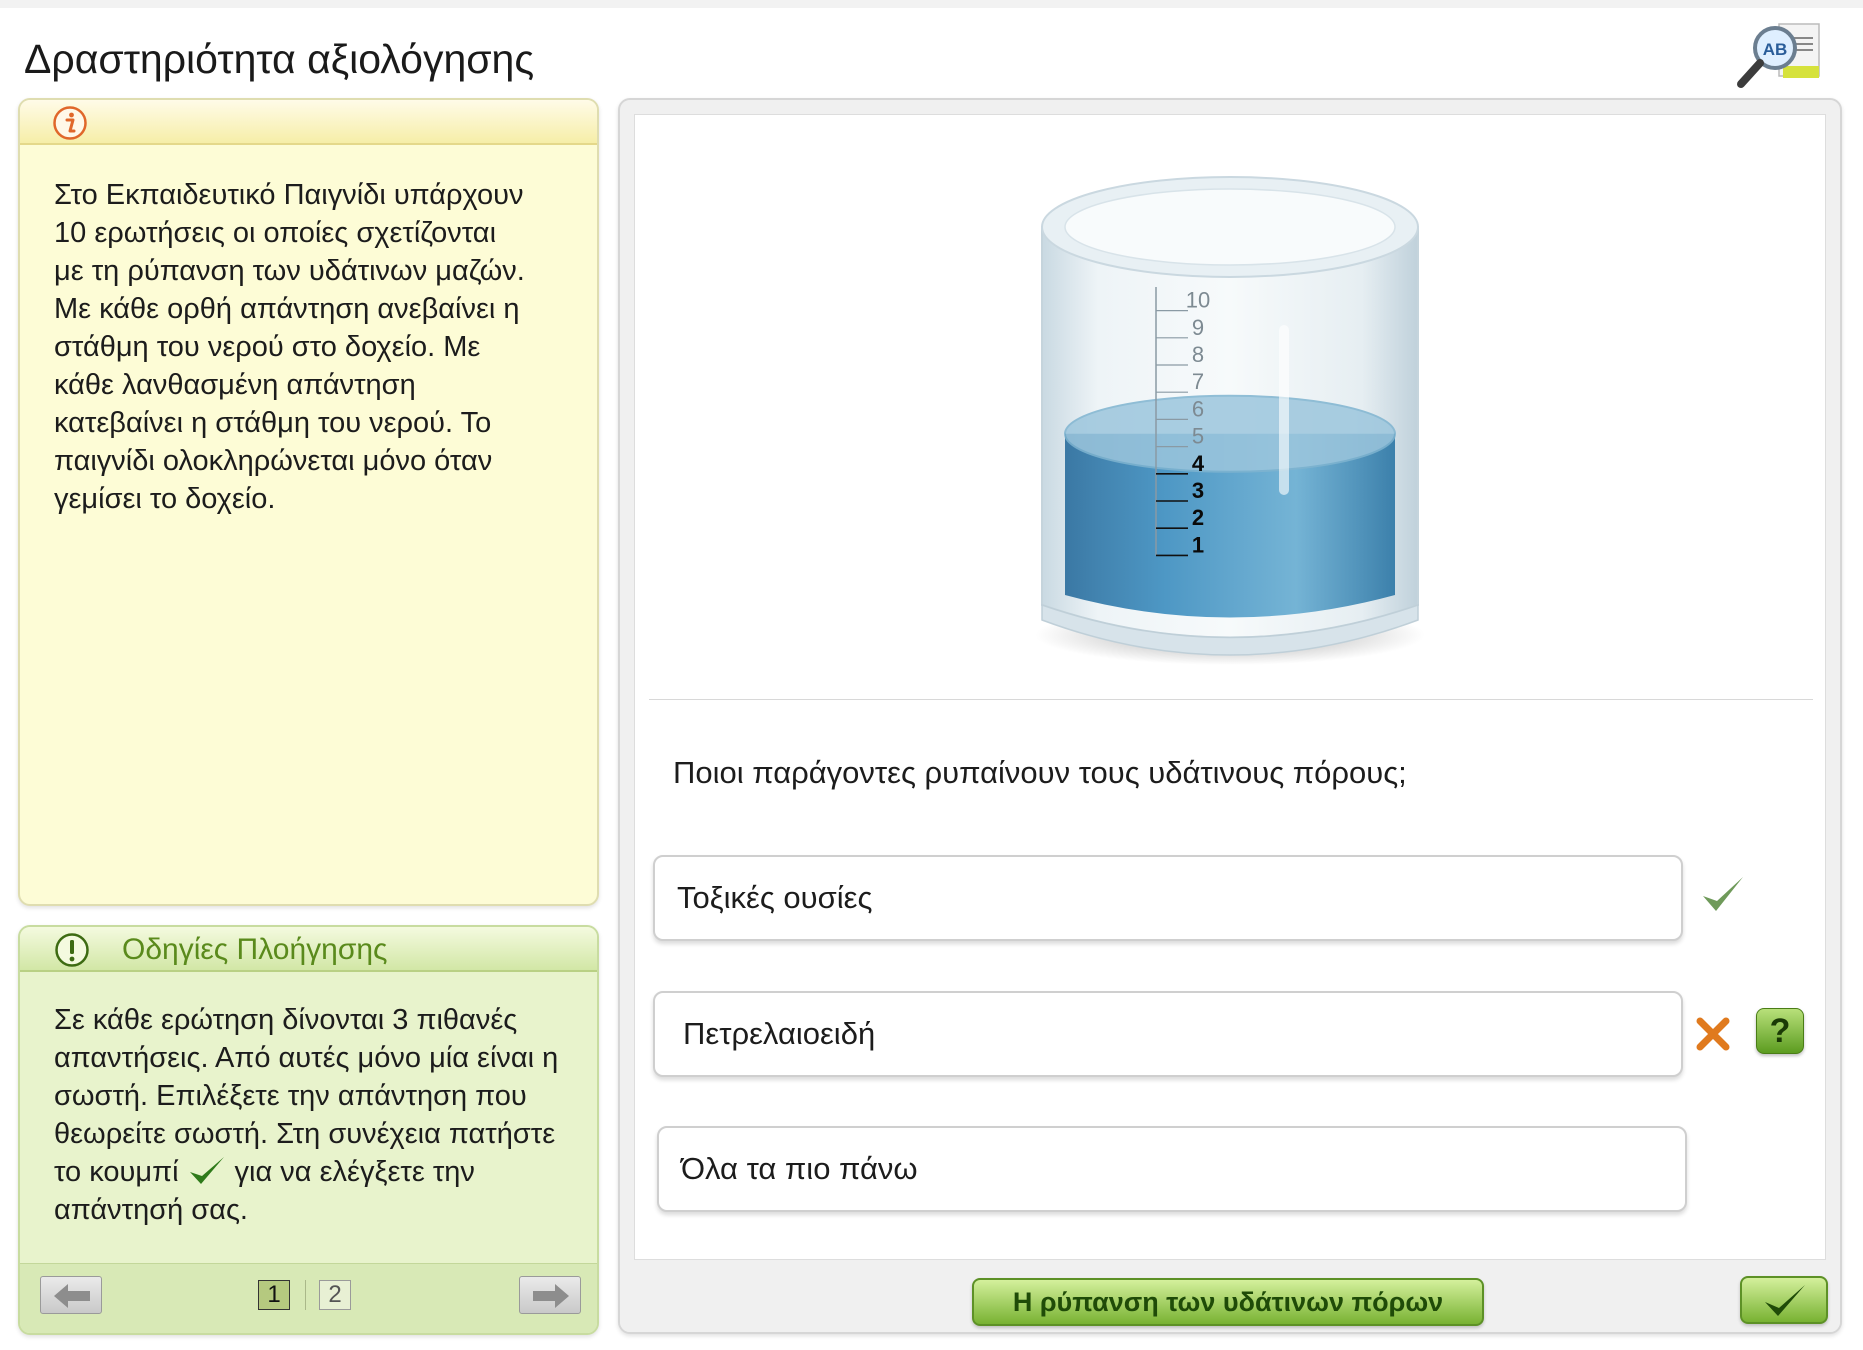  I want to click on divider, so click(1231, 699).